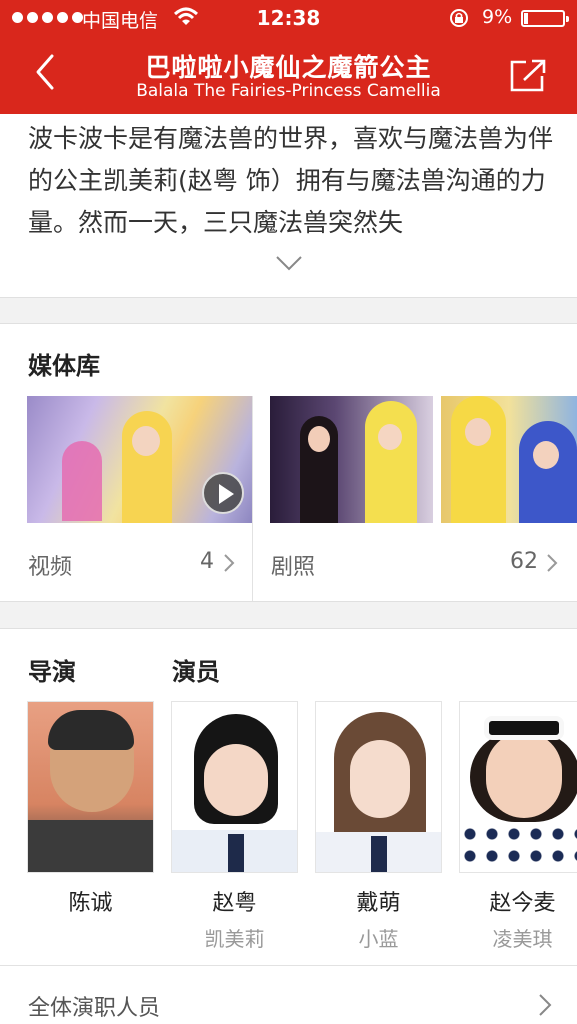 The image size is (577, 1024). What do you see at coordinates (196, 672) in the screenshot?
I see `cast-section-title: 演员` at bounding box center [196, 672].